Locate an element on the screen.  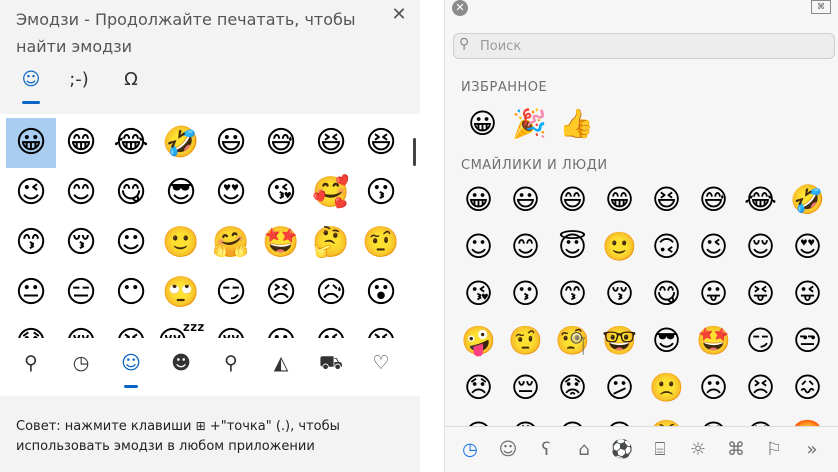
travel-building-icon: ⌸ is located at coordinates (660, 450).